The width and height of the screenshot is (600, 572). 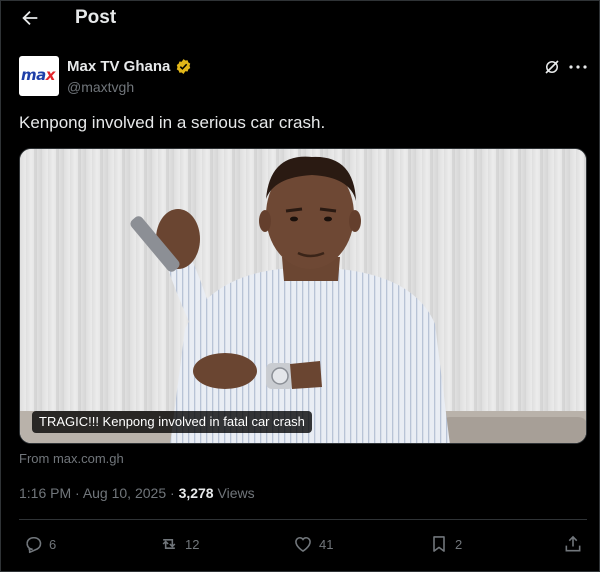 I want to click on verified-badge-icon, so click(x=183, y=66).